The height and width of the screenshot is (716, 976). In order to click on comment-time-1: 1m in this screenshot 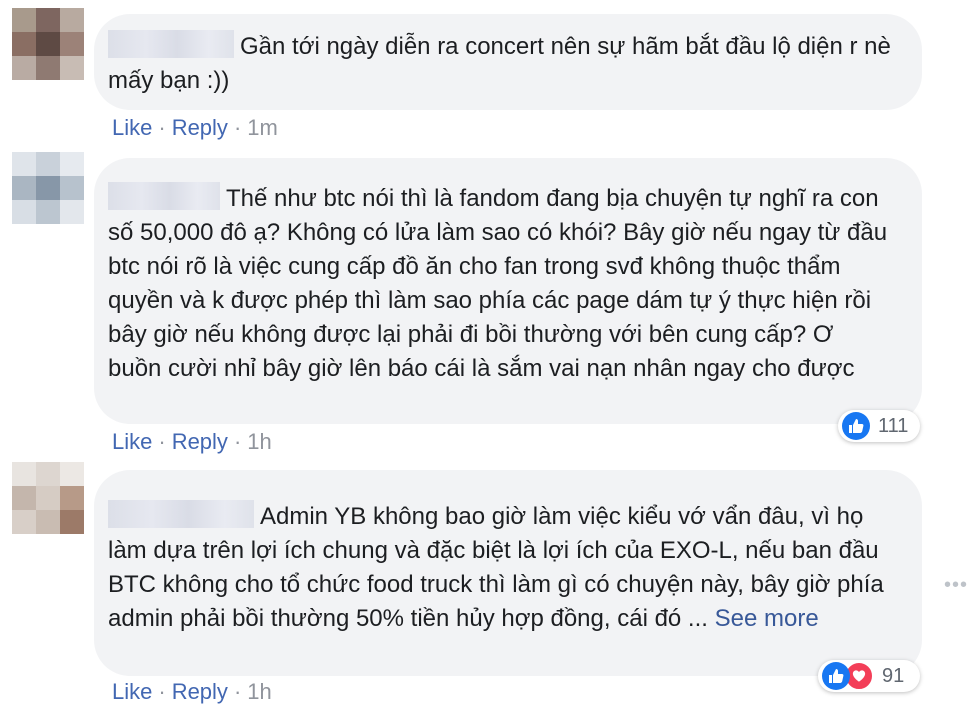, I will do `click(262, 127)`.